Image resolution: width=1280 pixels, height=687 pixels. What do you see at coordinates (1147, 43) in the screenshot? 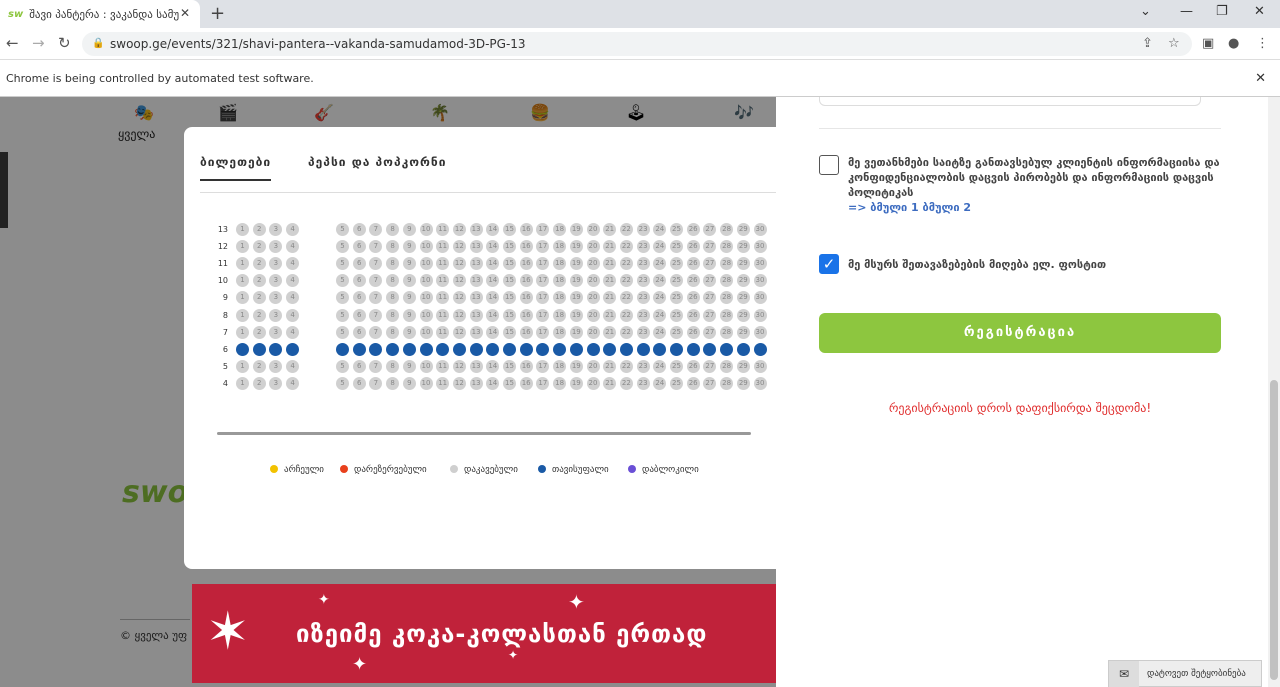
I see `share-icon: ⇪` at bounding box center [1147, 43].